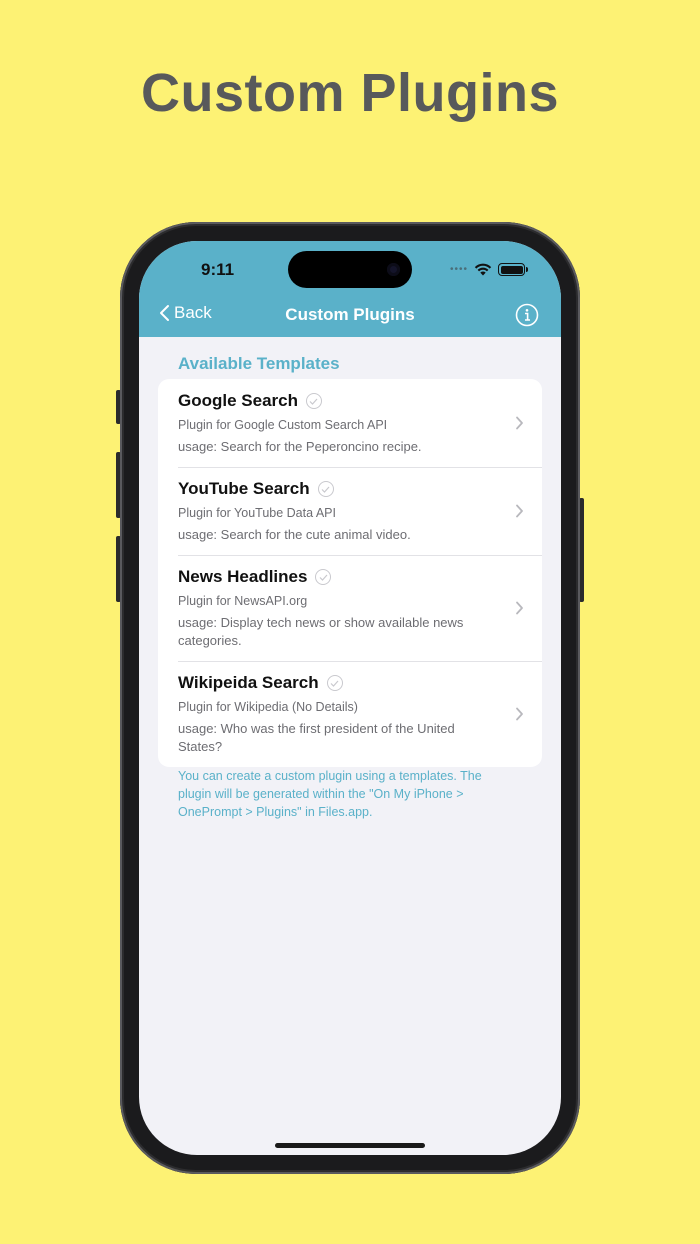  What do you see at coordinates (393, 269) in the screenshot?
I see `camera-icon` at bounding box center [393, 269].